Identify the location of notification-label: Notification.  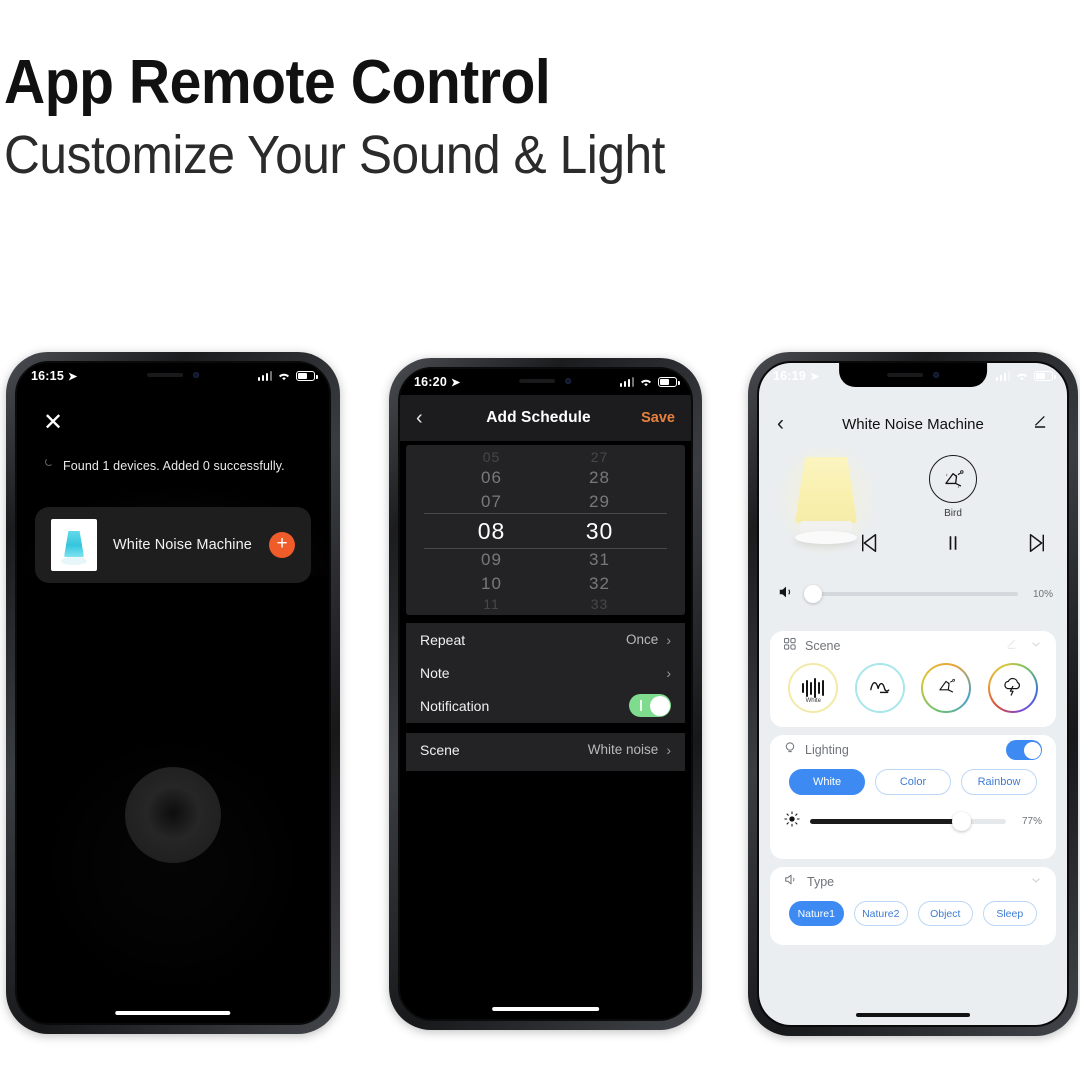
(455, 705).